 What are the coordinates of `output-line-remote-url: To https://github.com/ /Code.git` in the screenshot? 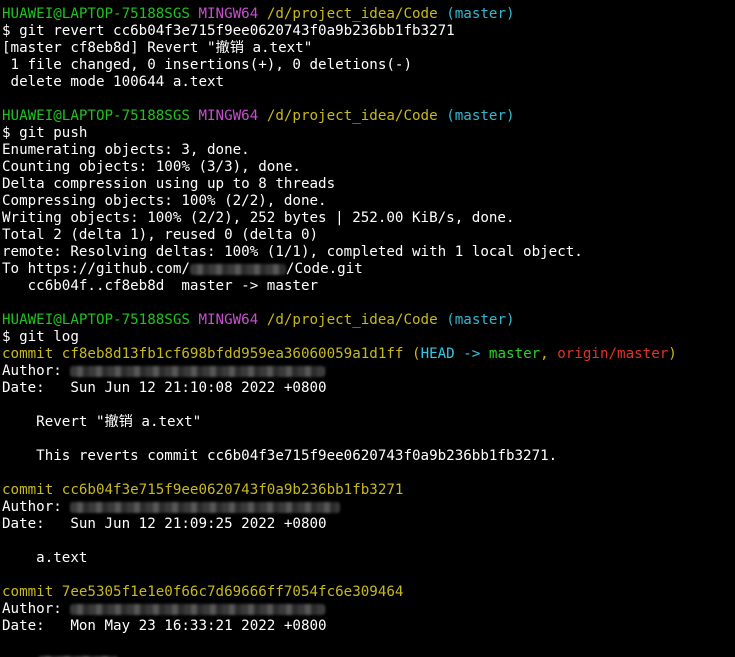 It's located at (368, 269).